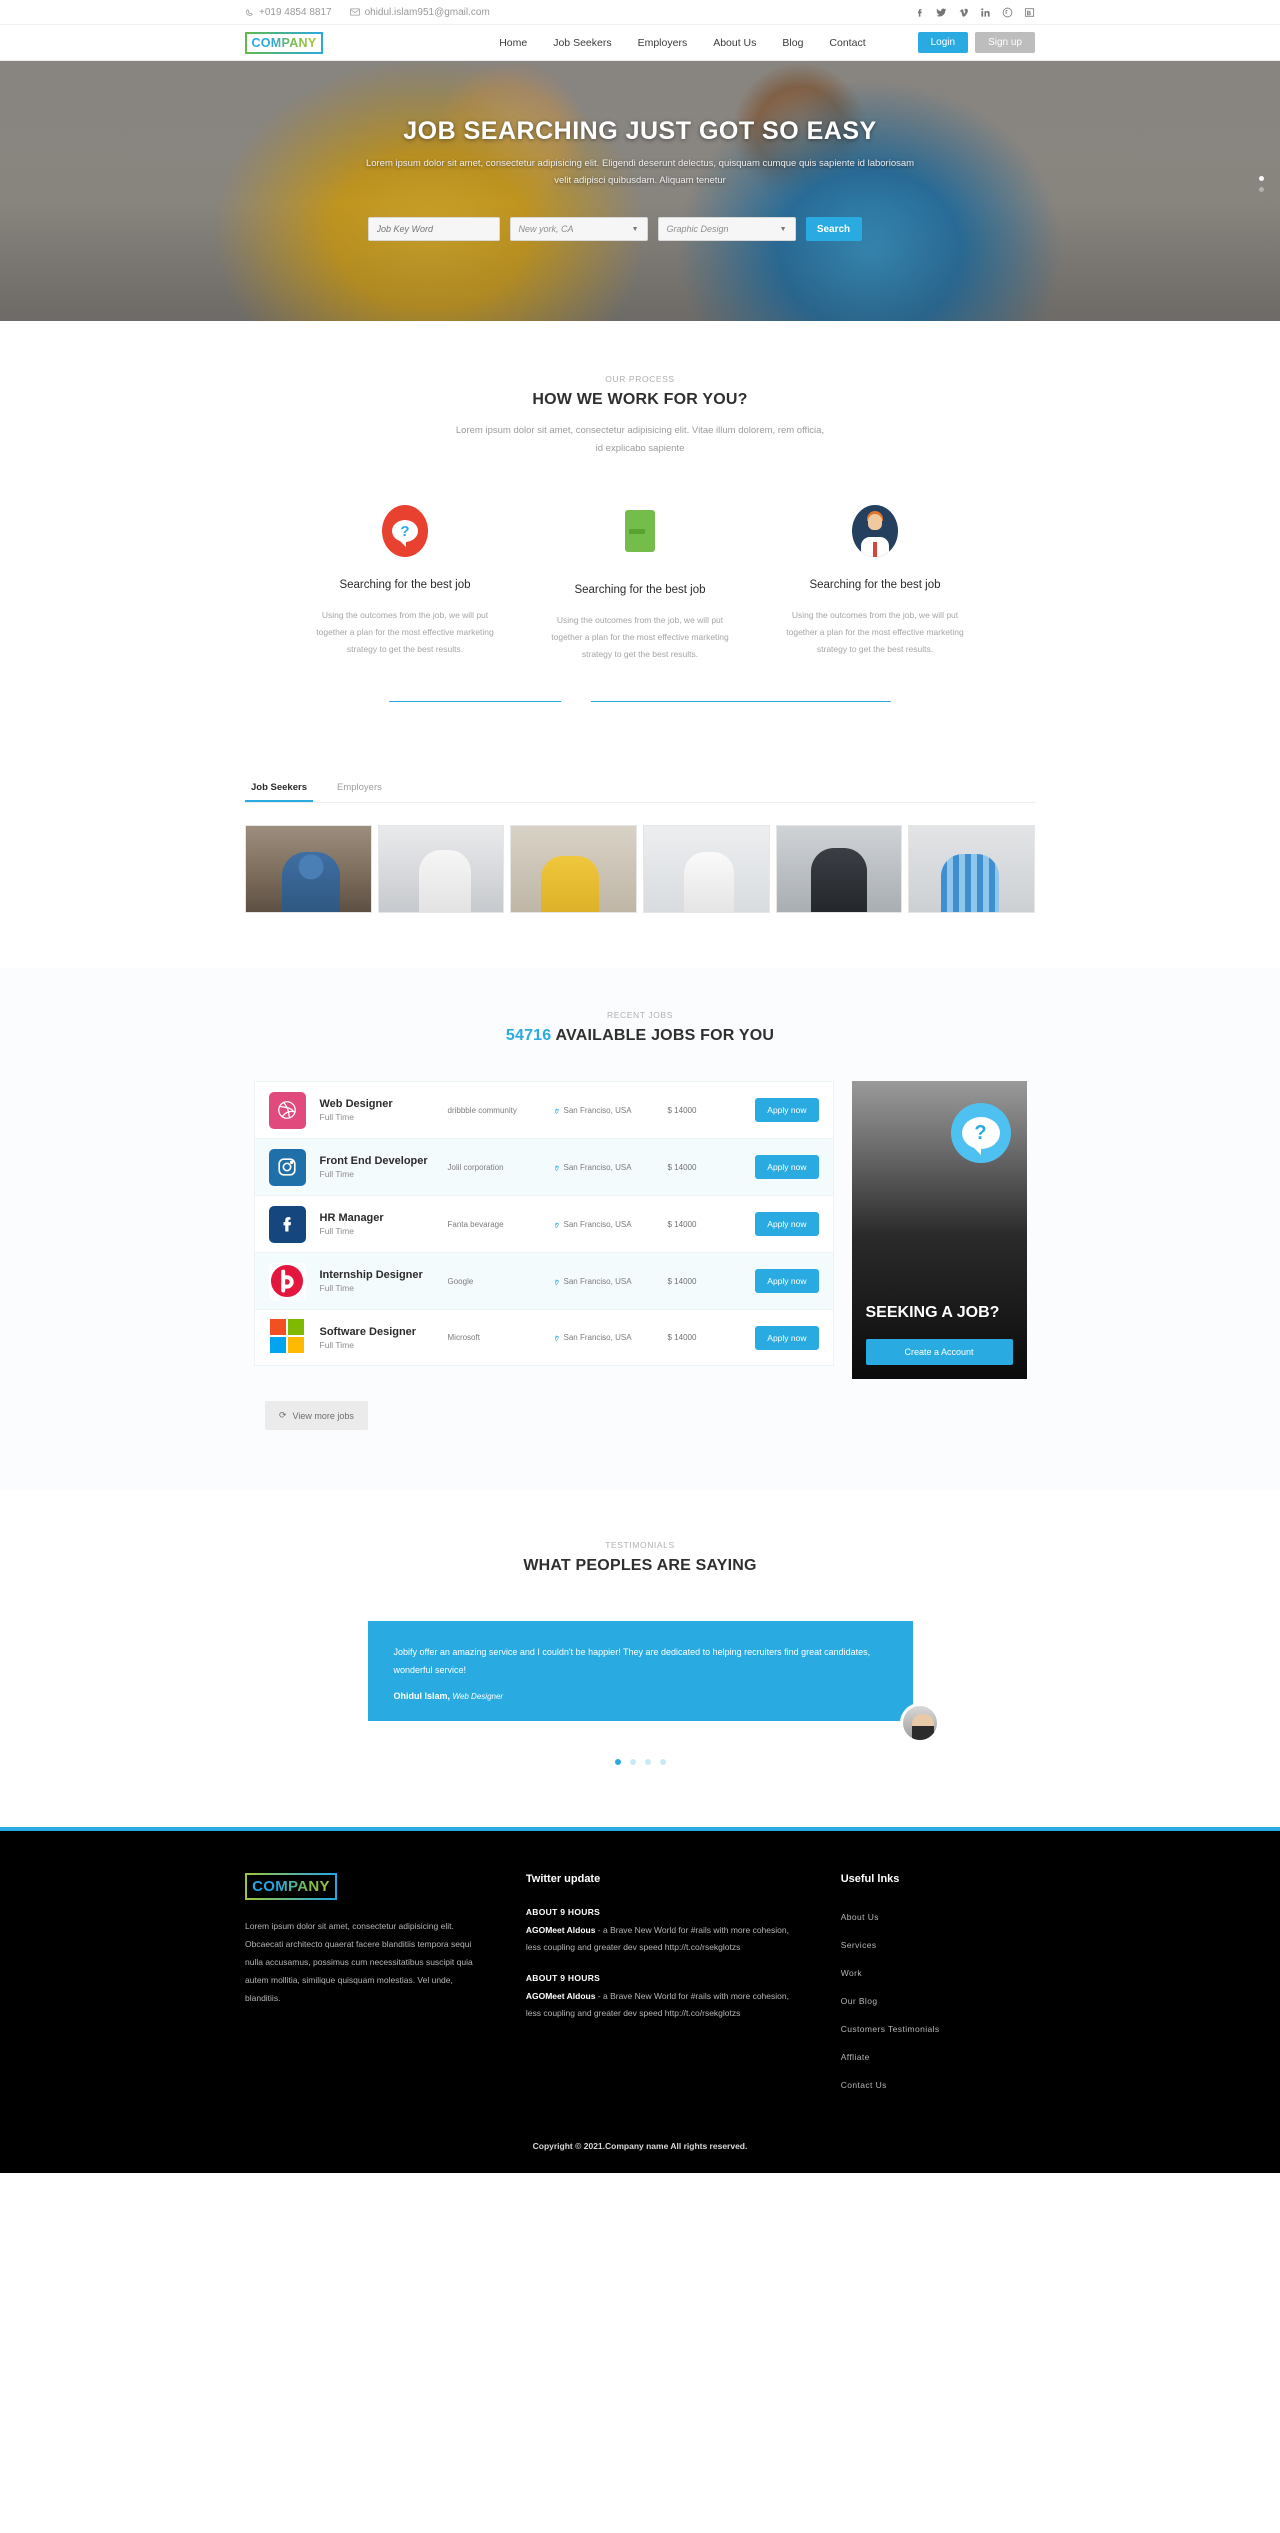 The image size is (1280, 2533). Describe the element at coordinates (482, 1110) in the screenshot. I see `job-company: dribbble community` at that location.